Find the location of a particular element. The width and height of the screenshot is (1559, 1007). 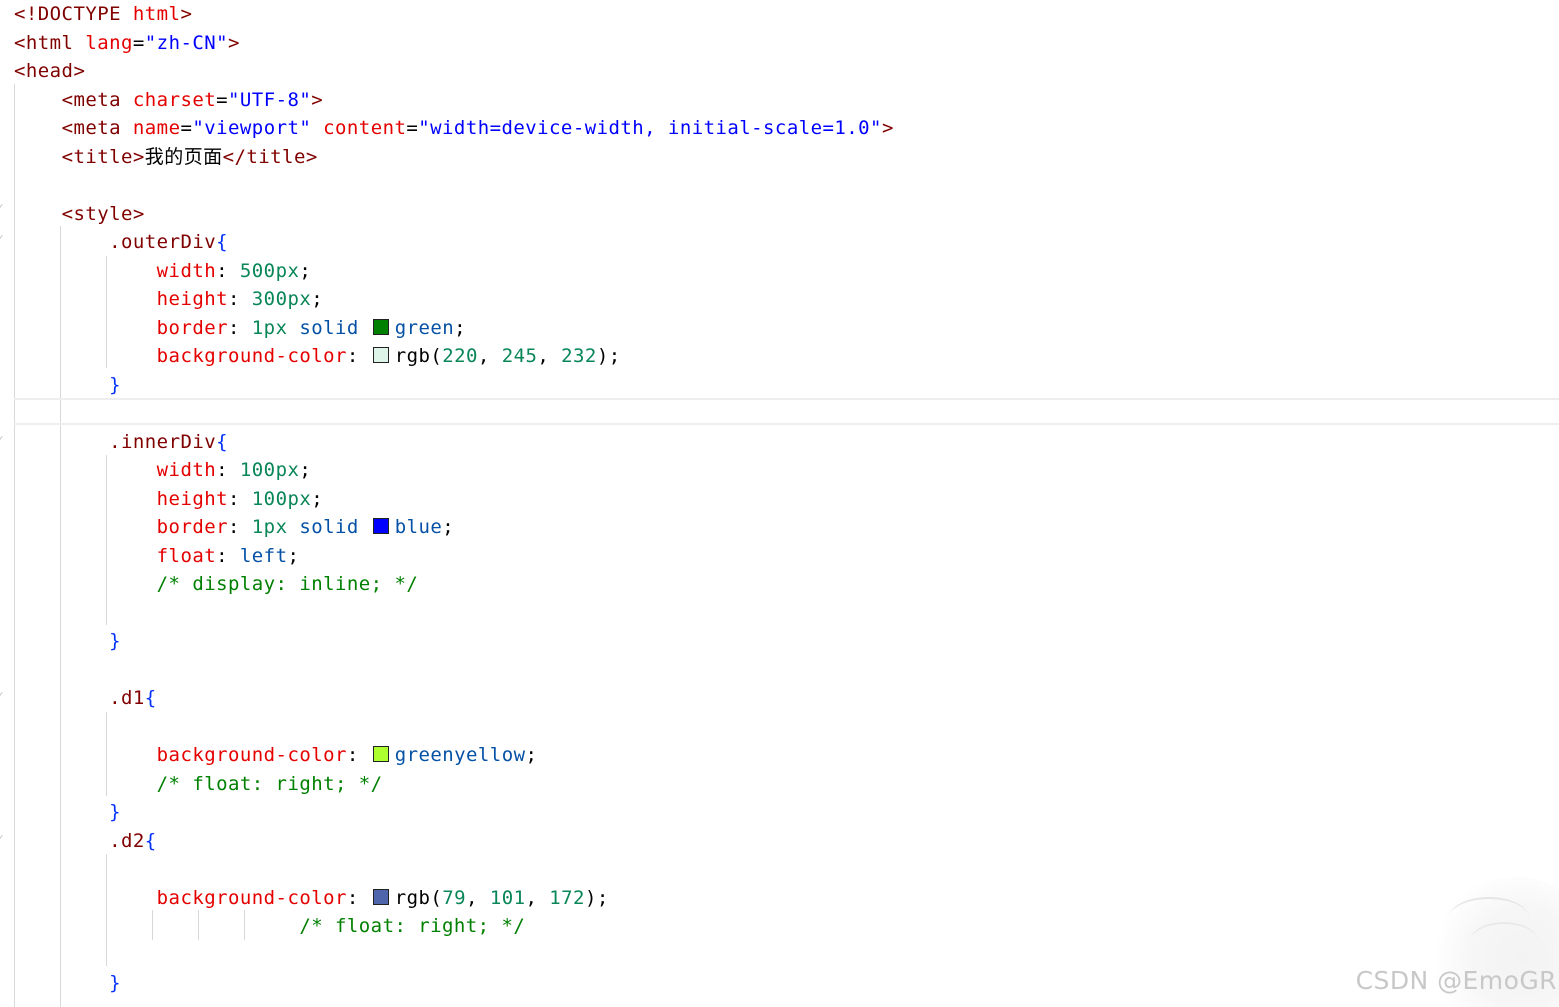

code-line: border: 1px solid green; is located at coordinates (240, 328).